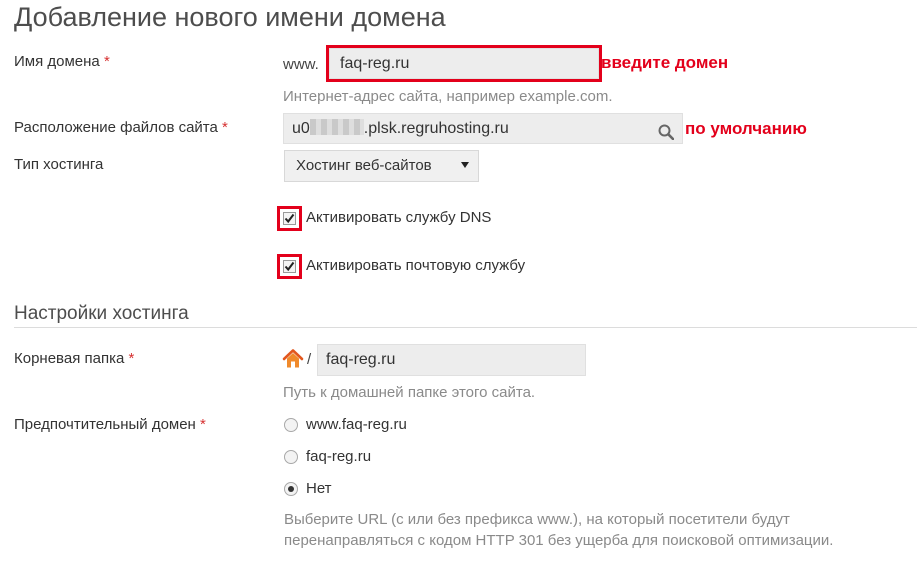 The width and height of the screenshot is (917, 562). Describe the element at coordinates (101, 313) in the screenshot. I see `hosting-settings-title: Настройки хостинга` at that location.